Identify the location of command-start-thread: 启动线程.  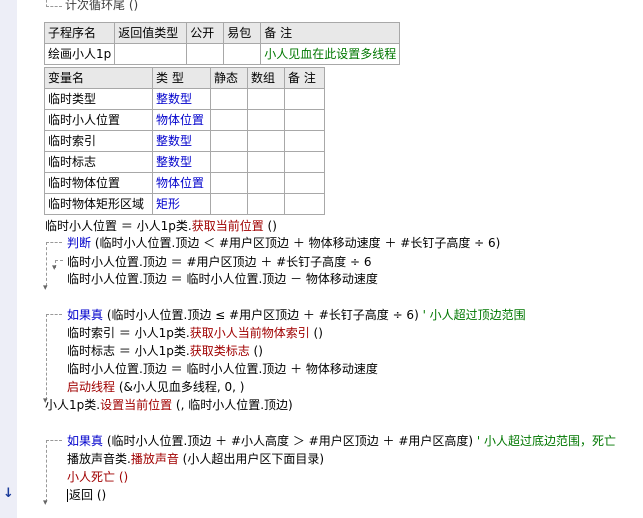
(91, 387).